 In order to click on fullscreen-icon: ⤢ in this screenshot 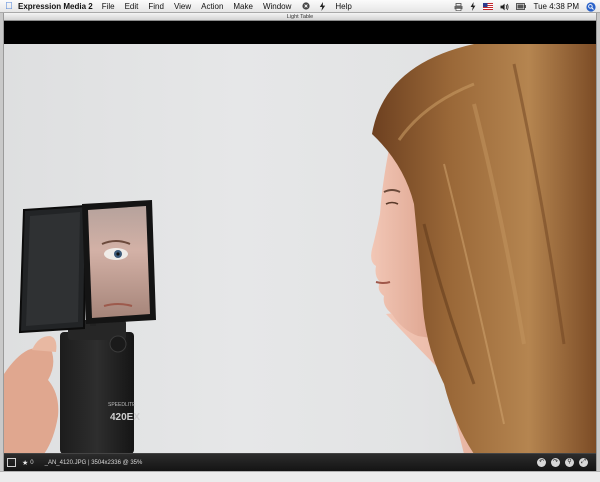, I will do `click(583, 462)`.